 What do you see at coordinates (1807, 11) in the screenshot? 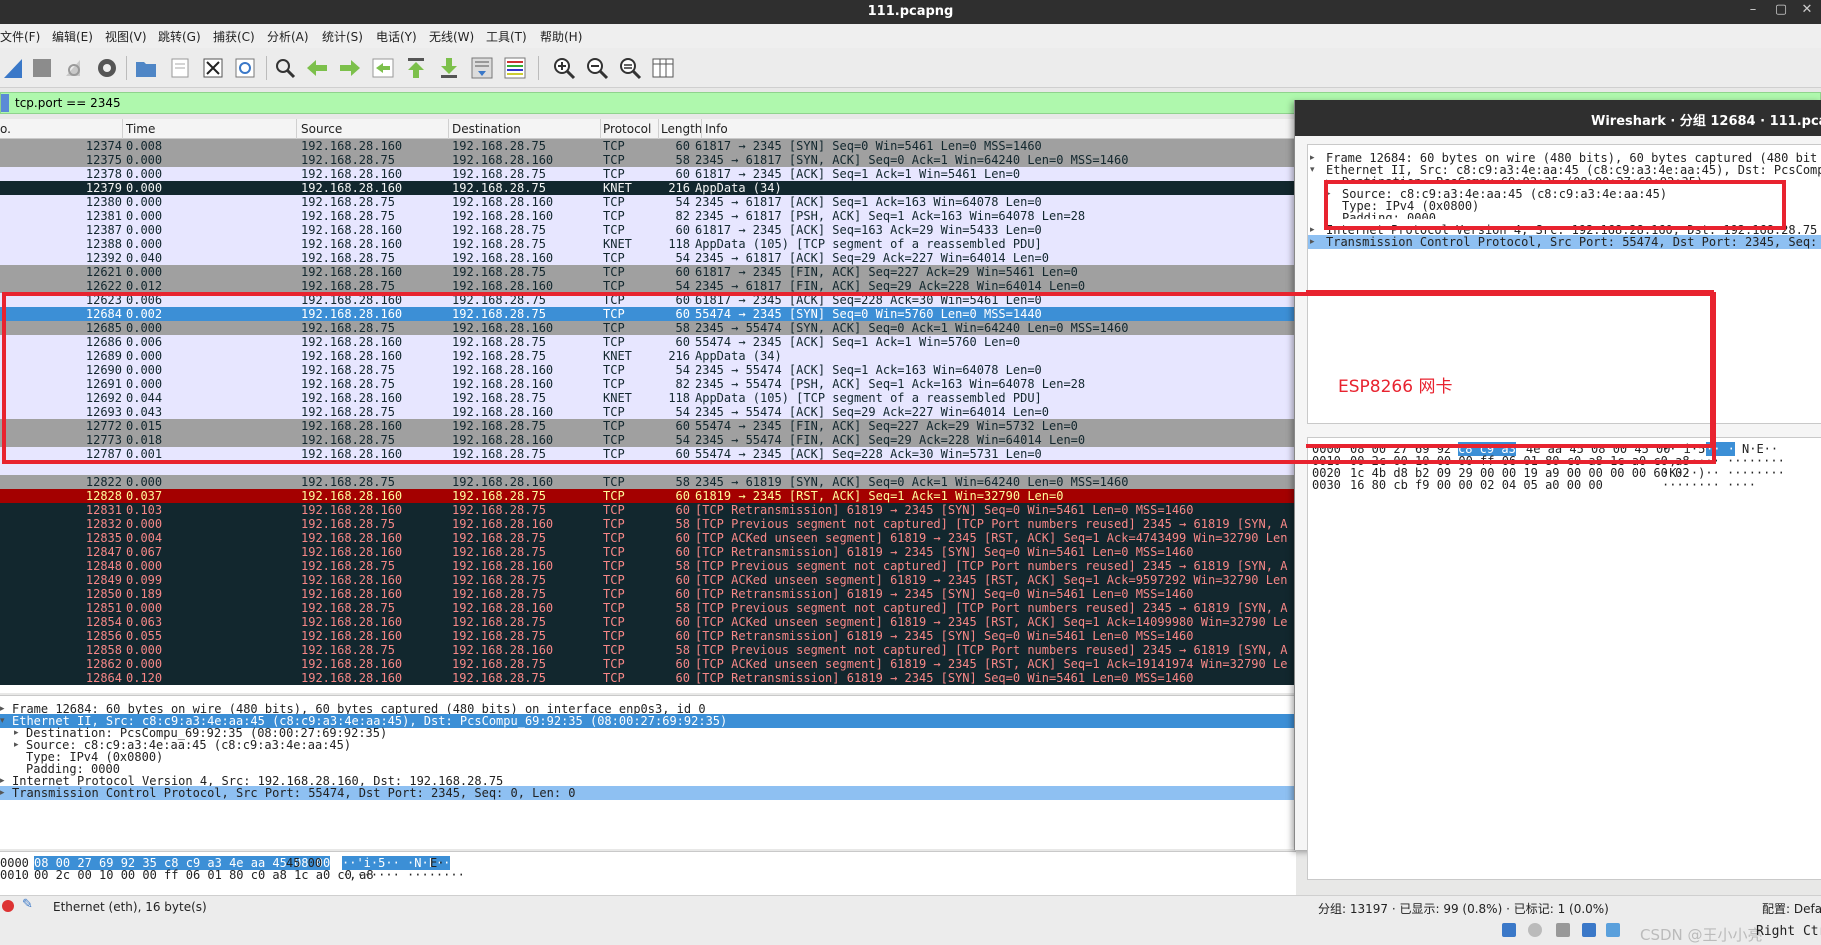
I see `close-button: ✕` at bounding box center [1807, 11].